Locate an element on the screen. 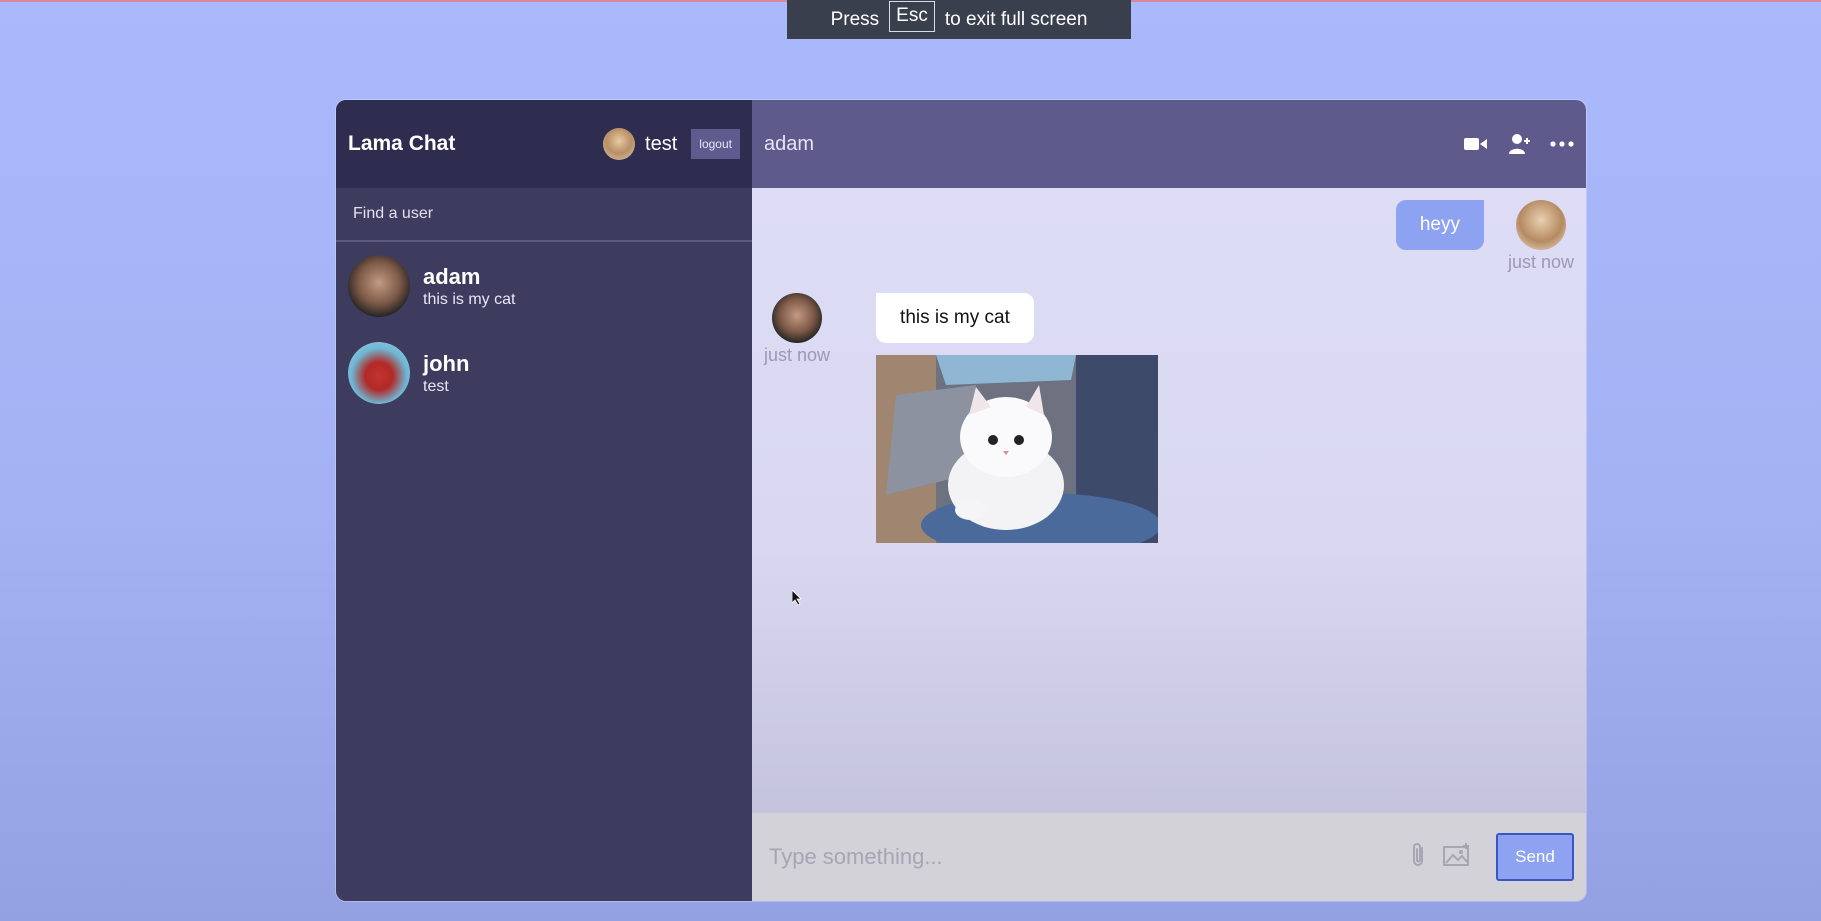  chat-list-item-last-message: this is my cat is located at coordinates (469, 299).